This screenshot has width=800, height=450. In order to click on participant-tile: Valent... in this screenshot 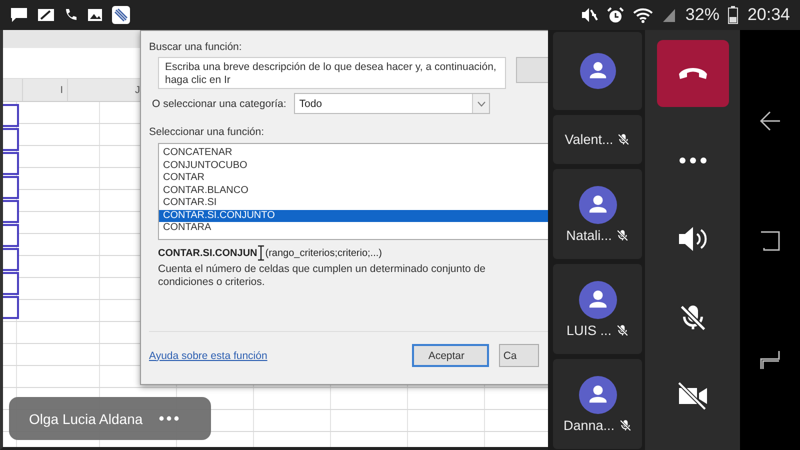, I will do `click(597, 139)`.